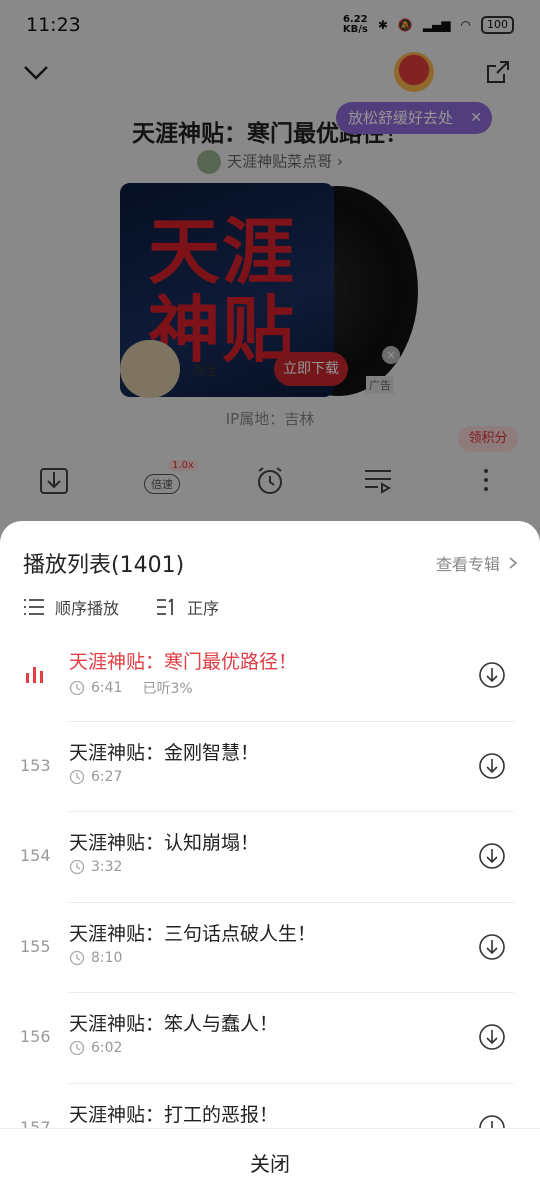 This screenshot has height=1200, width=540. Describe the element at coordinates (107, 957) in the screenshot. I see `track-duration: 8:10` at that location.